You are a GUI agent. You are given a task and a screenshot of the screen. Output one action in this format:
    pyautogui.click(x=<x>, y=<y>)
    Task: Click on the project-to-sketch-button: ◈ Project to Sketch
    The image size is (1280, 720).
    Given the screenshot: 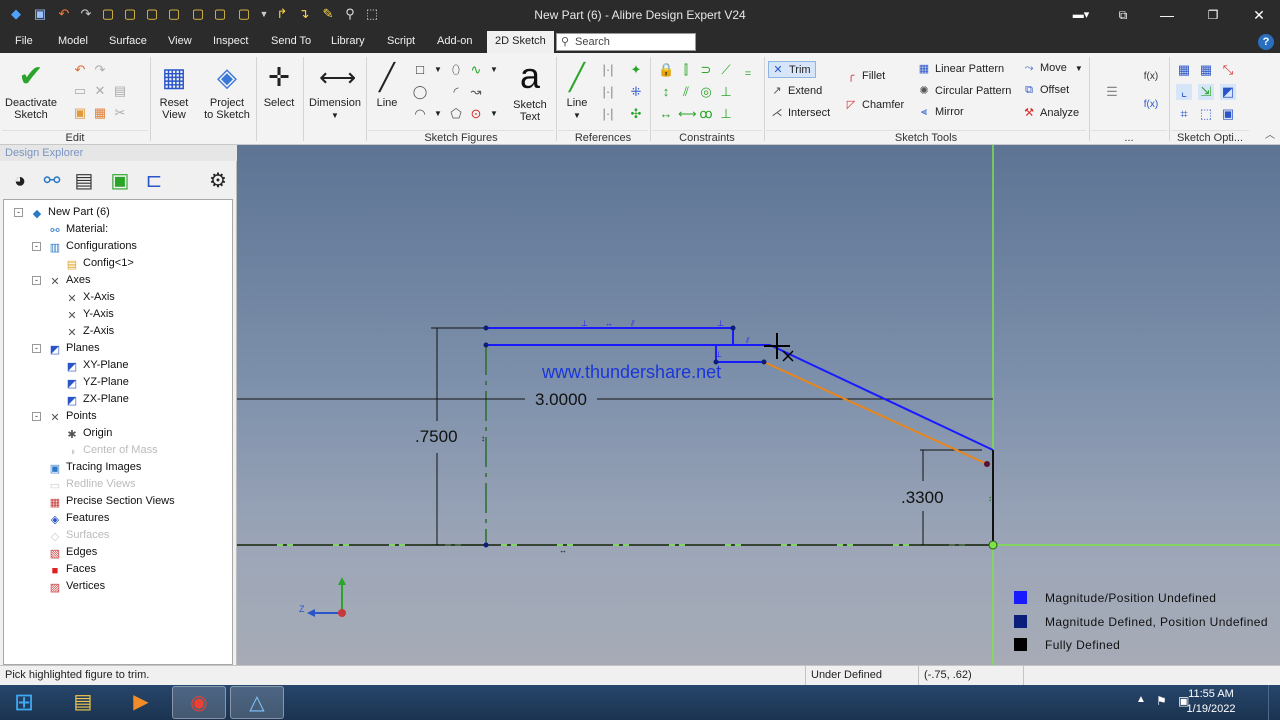 What is the action you would take?
    pyautogui.click(x=227, y=91)
    